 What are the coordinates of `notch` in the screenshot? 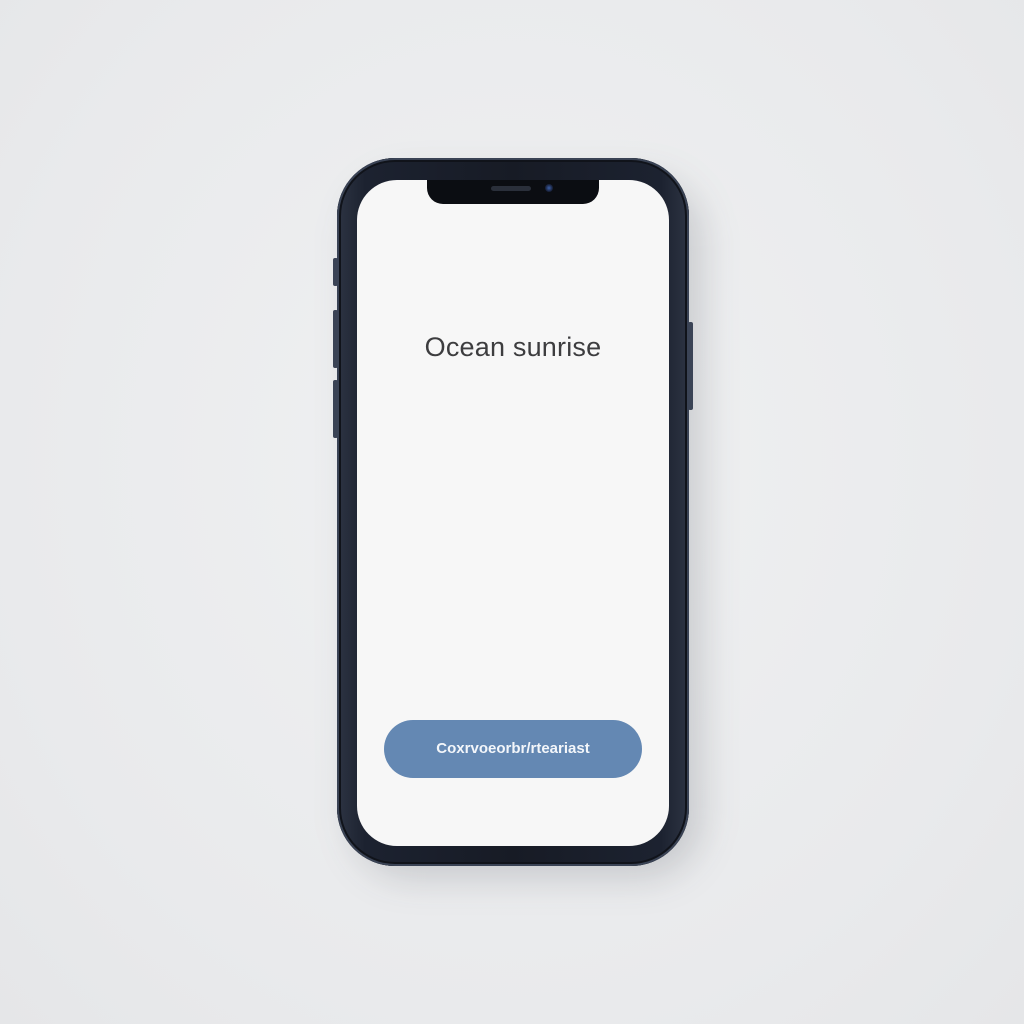 It's located at (513, 192).